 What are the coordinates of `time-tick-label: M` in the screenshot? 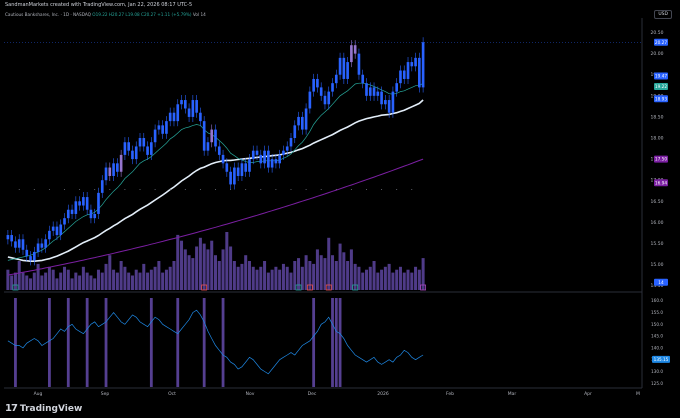 It's located at (638, 394).